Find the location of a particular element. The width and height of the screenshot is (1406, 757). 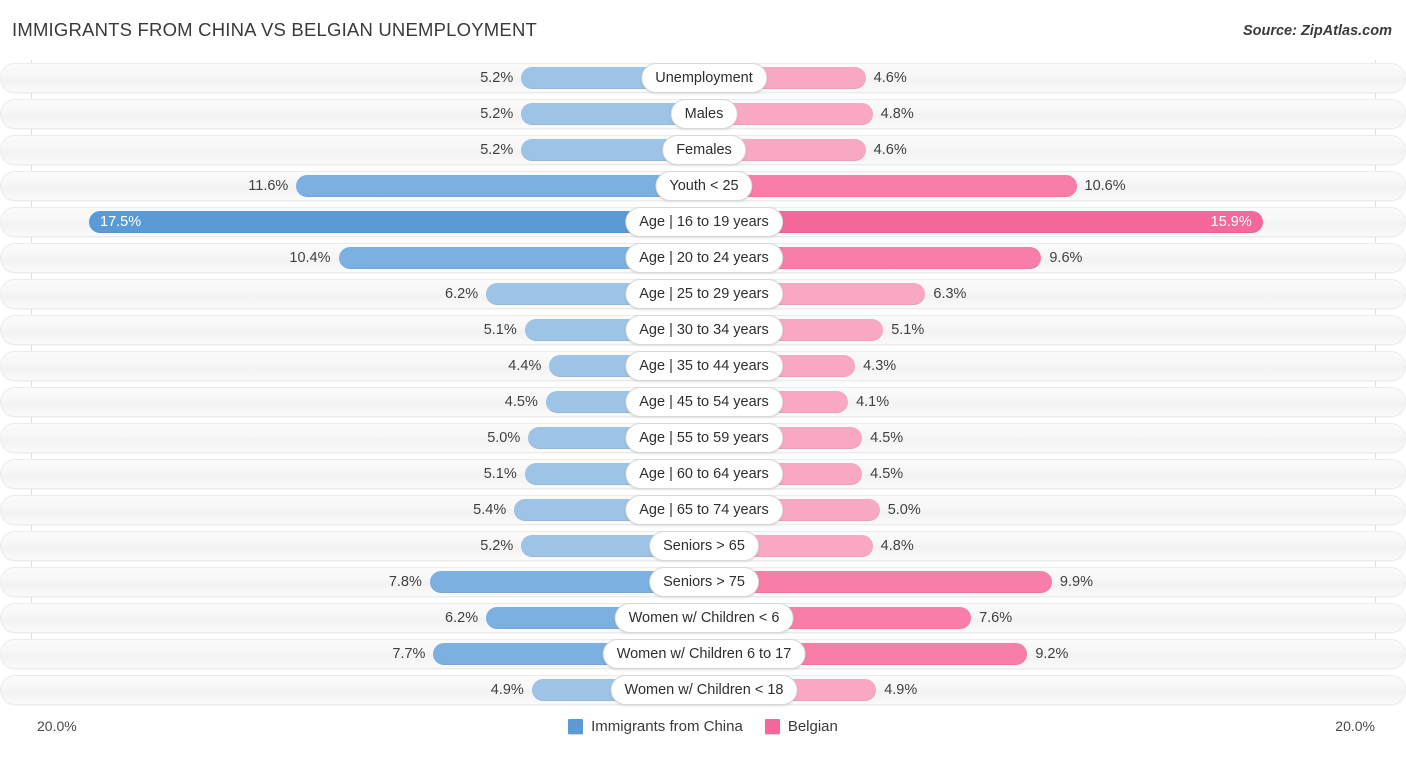

category-label-pill: Age | 16 to 19 years is located at coordinates (704, 222).